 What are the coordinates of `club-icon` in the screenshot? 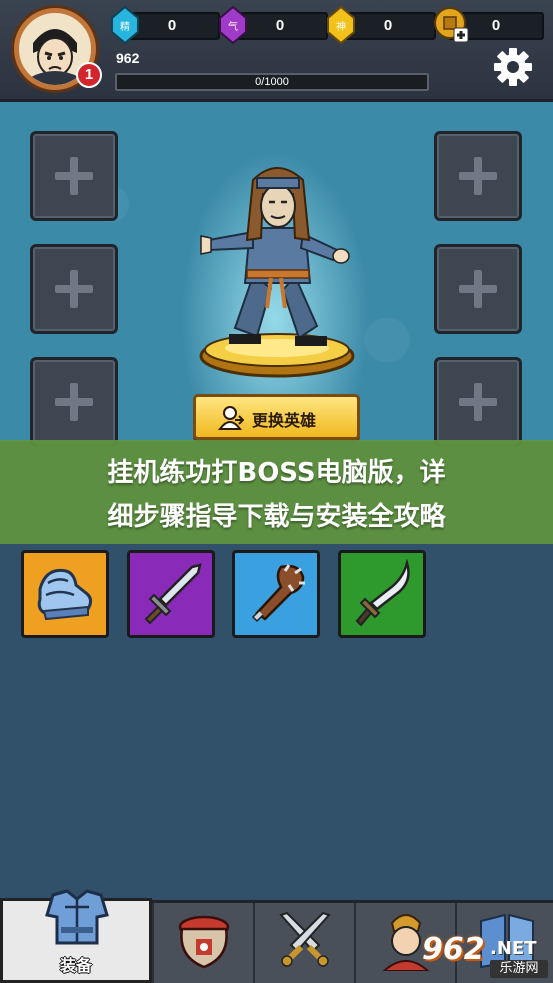 It's located at (278, 593).